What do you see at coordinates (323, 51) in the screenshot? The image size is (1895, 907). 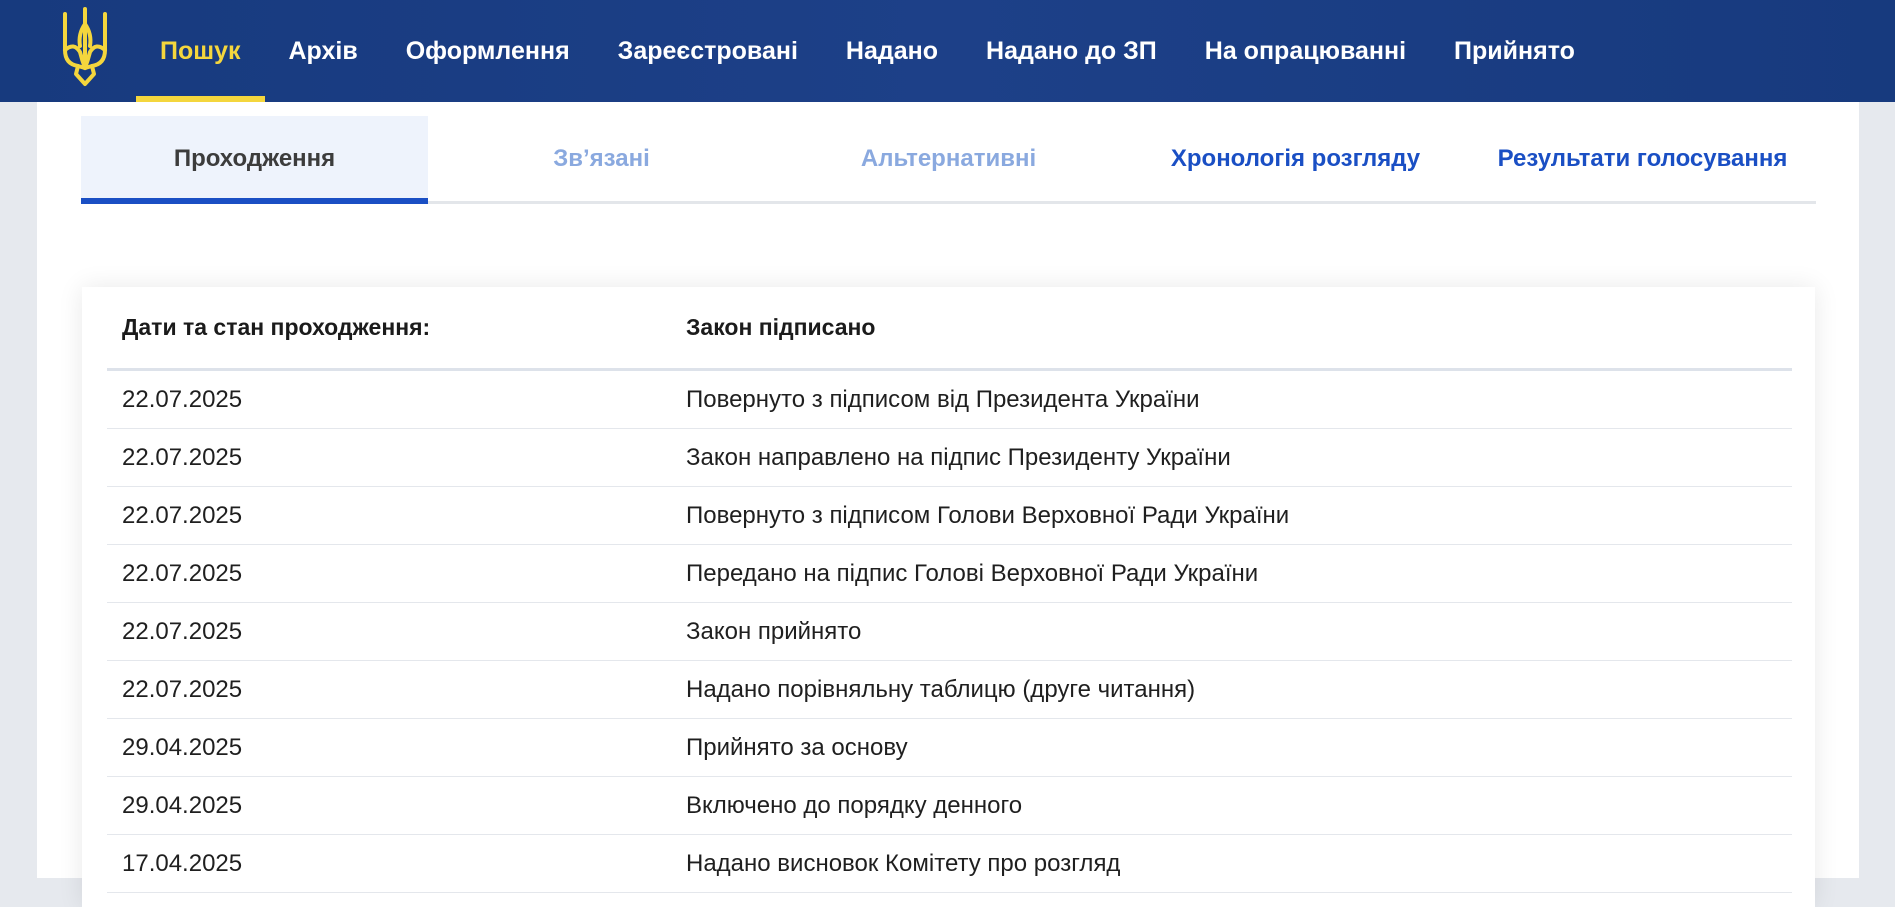 I see `nav-item-1: Архів` at bounding box center [323, 51].